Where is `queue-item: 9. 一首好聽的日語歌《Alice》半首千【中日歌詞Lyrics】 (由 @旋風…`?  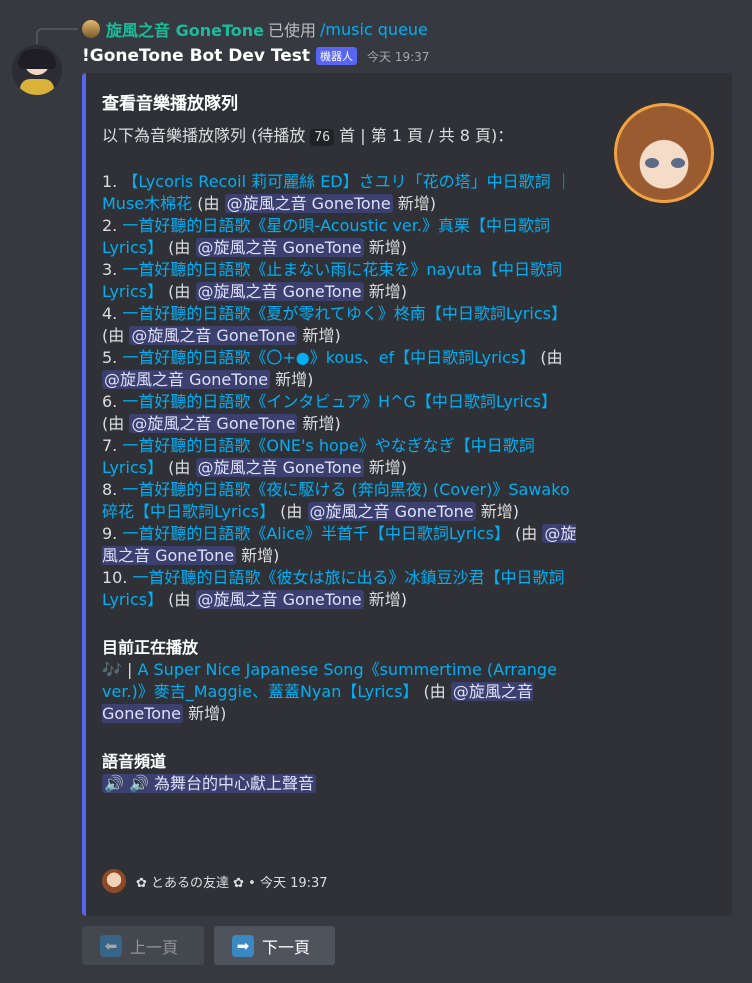 queue-item: 9. 一首好聽的日語歌《Alice》半首千【中日歌詞Lyrics】 (由 @旋風… is located at coordinates (342, 545).